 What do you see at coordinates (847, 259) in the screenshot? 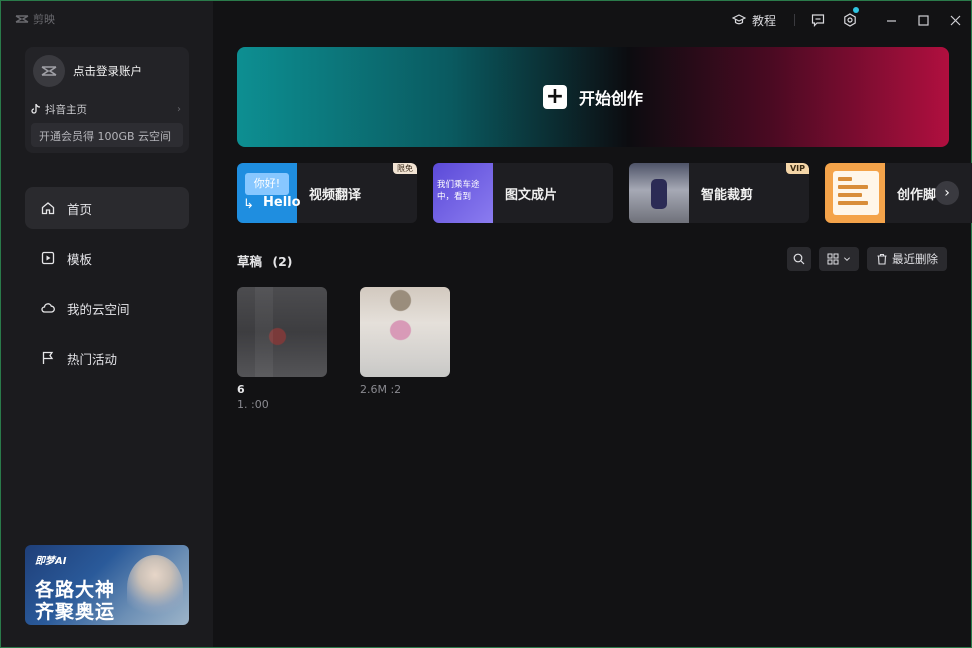
I see `chevron-down-icon` at bounding box center [847, 259].